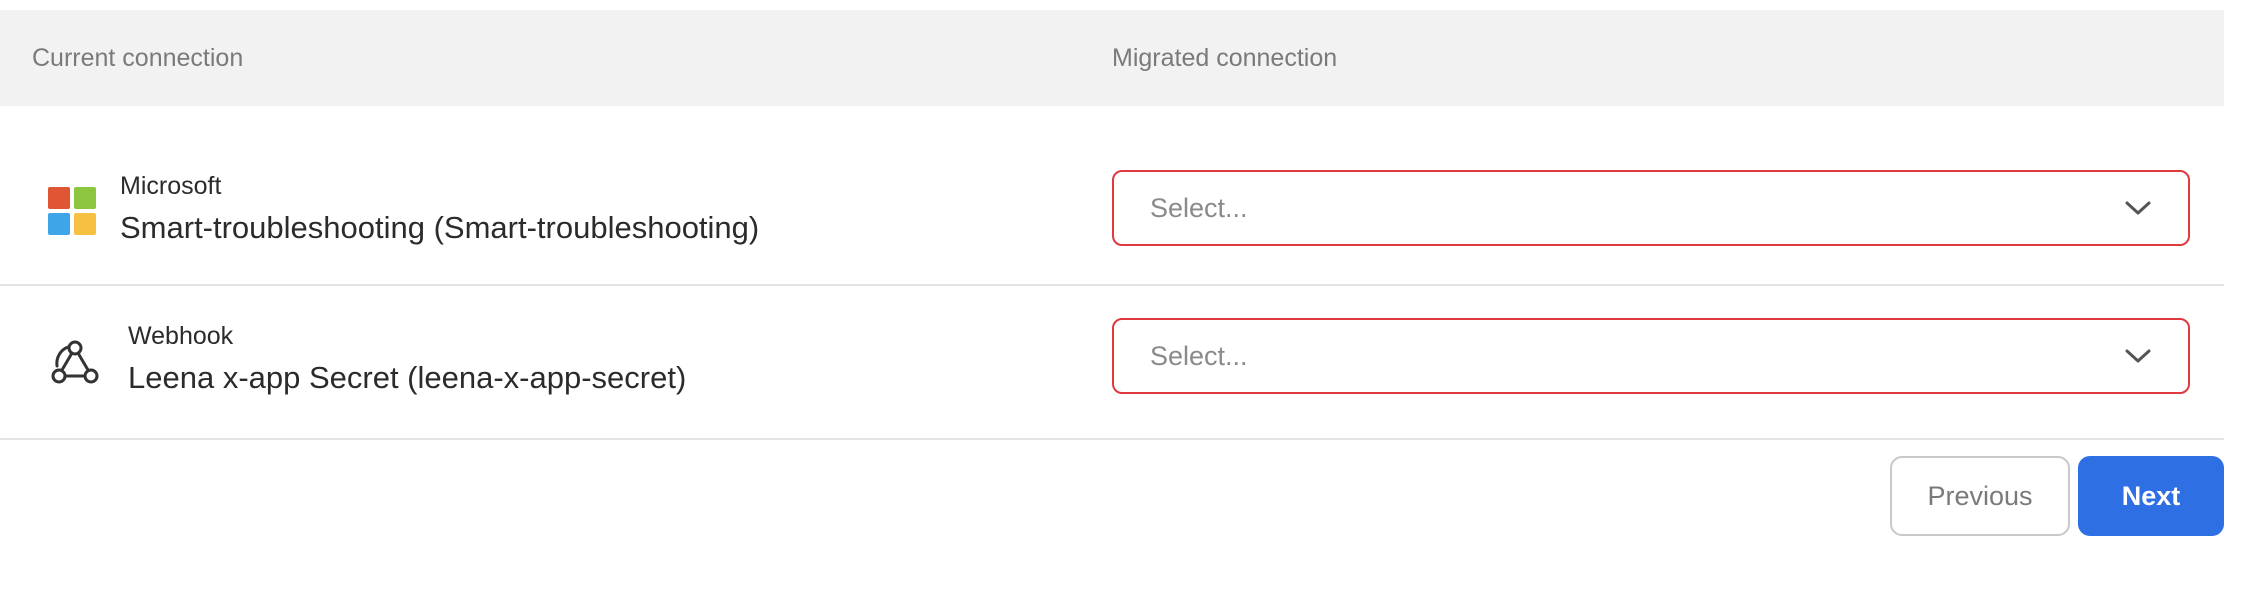 This screenshot has height=612, width=2248. What do you see at coordinates (2151, 496) in the screenshot?
I see `next-button: Next` at bounding box center [2151, 496].